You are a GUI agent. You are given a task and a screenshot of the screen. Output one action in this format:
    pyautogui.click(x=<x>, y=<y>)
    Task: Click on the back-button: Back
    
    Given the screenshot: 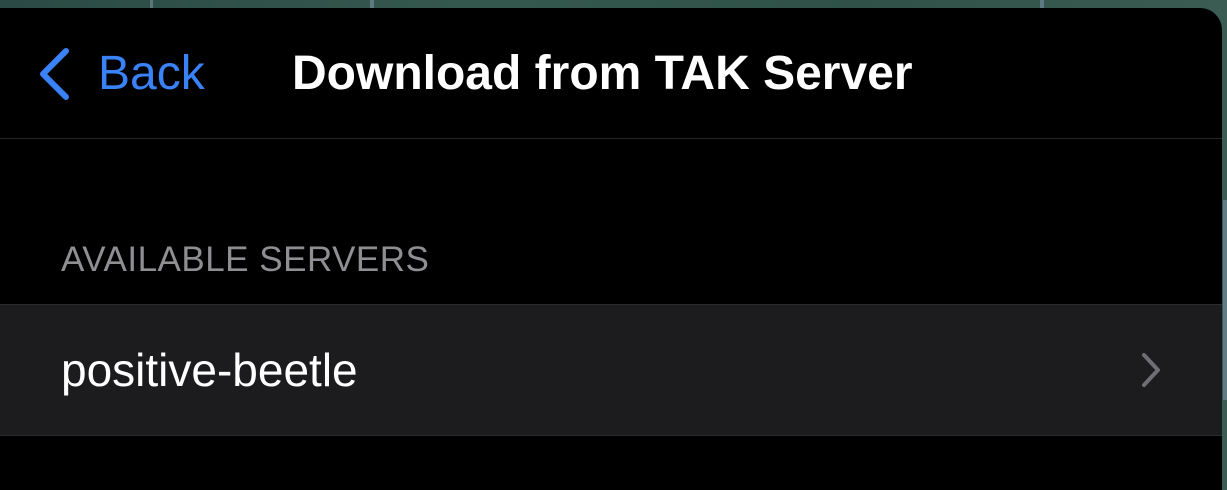 What is the action you would take?
    pyautogui.click(x=120, y=74)
    